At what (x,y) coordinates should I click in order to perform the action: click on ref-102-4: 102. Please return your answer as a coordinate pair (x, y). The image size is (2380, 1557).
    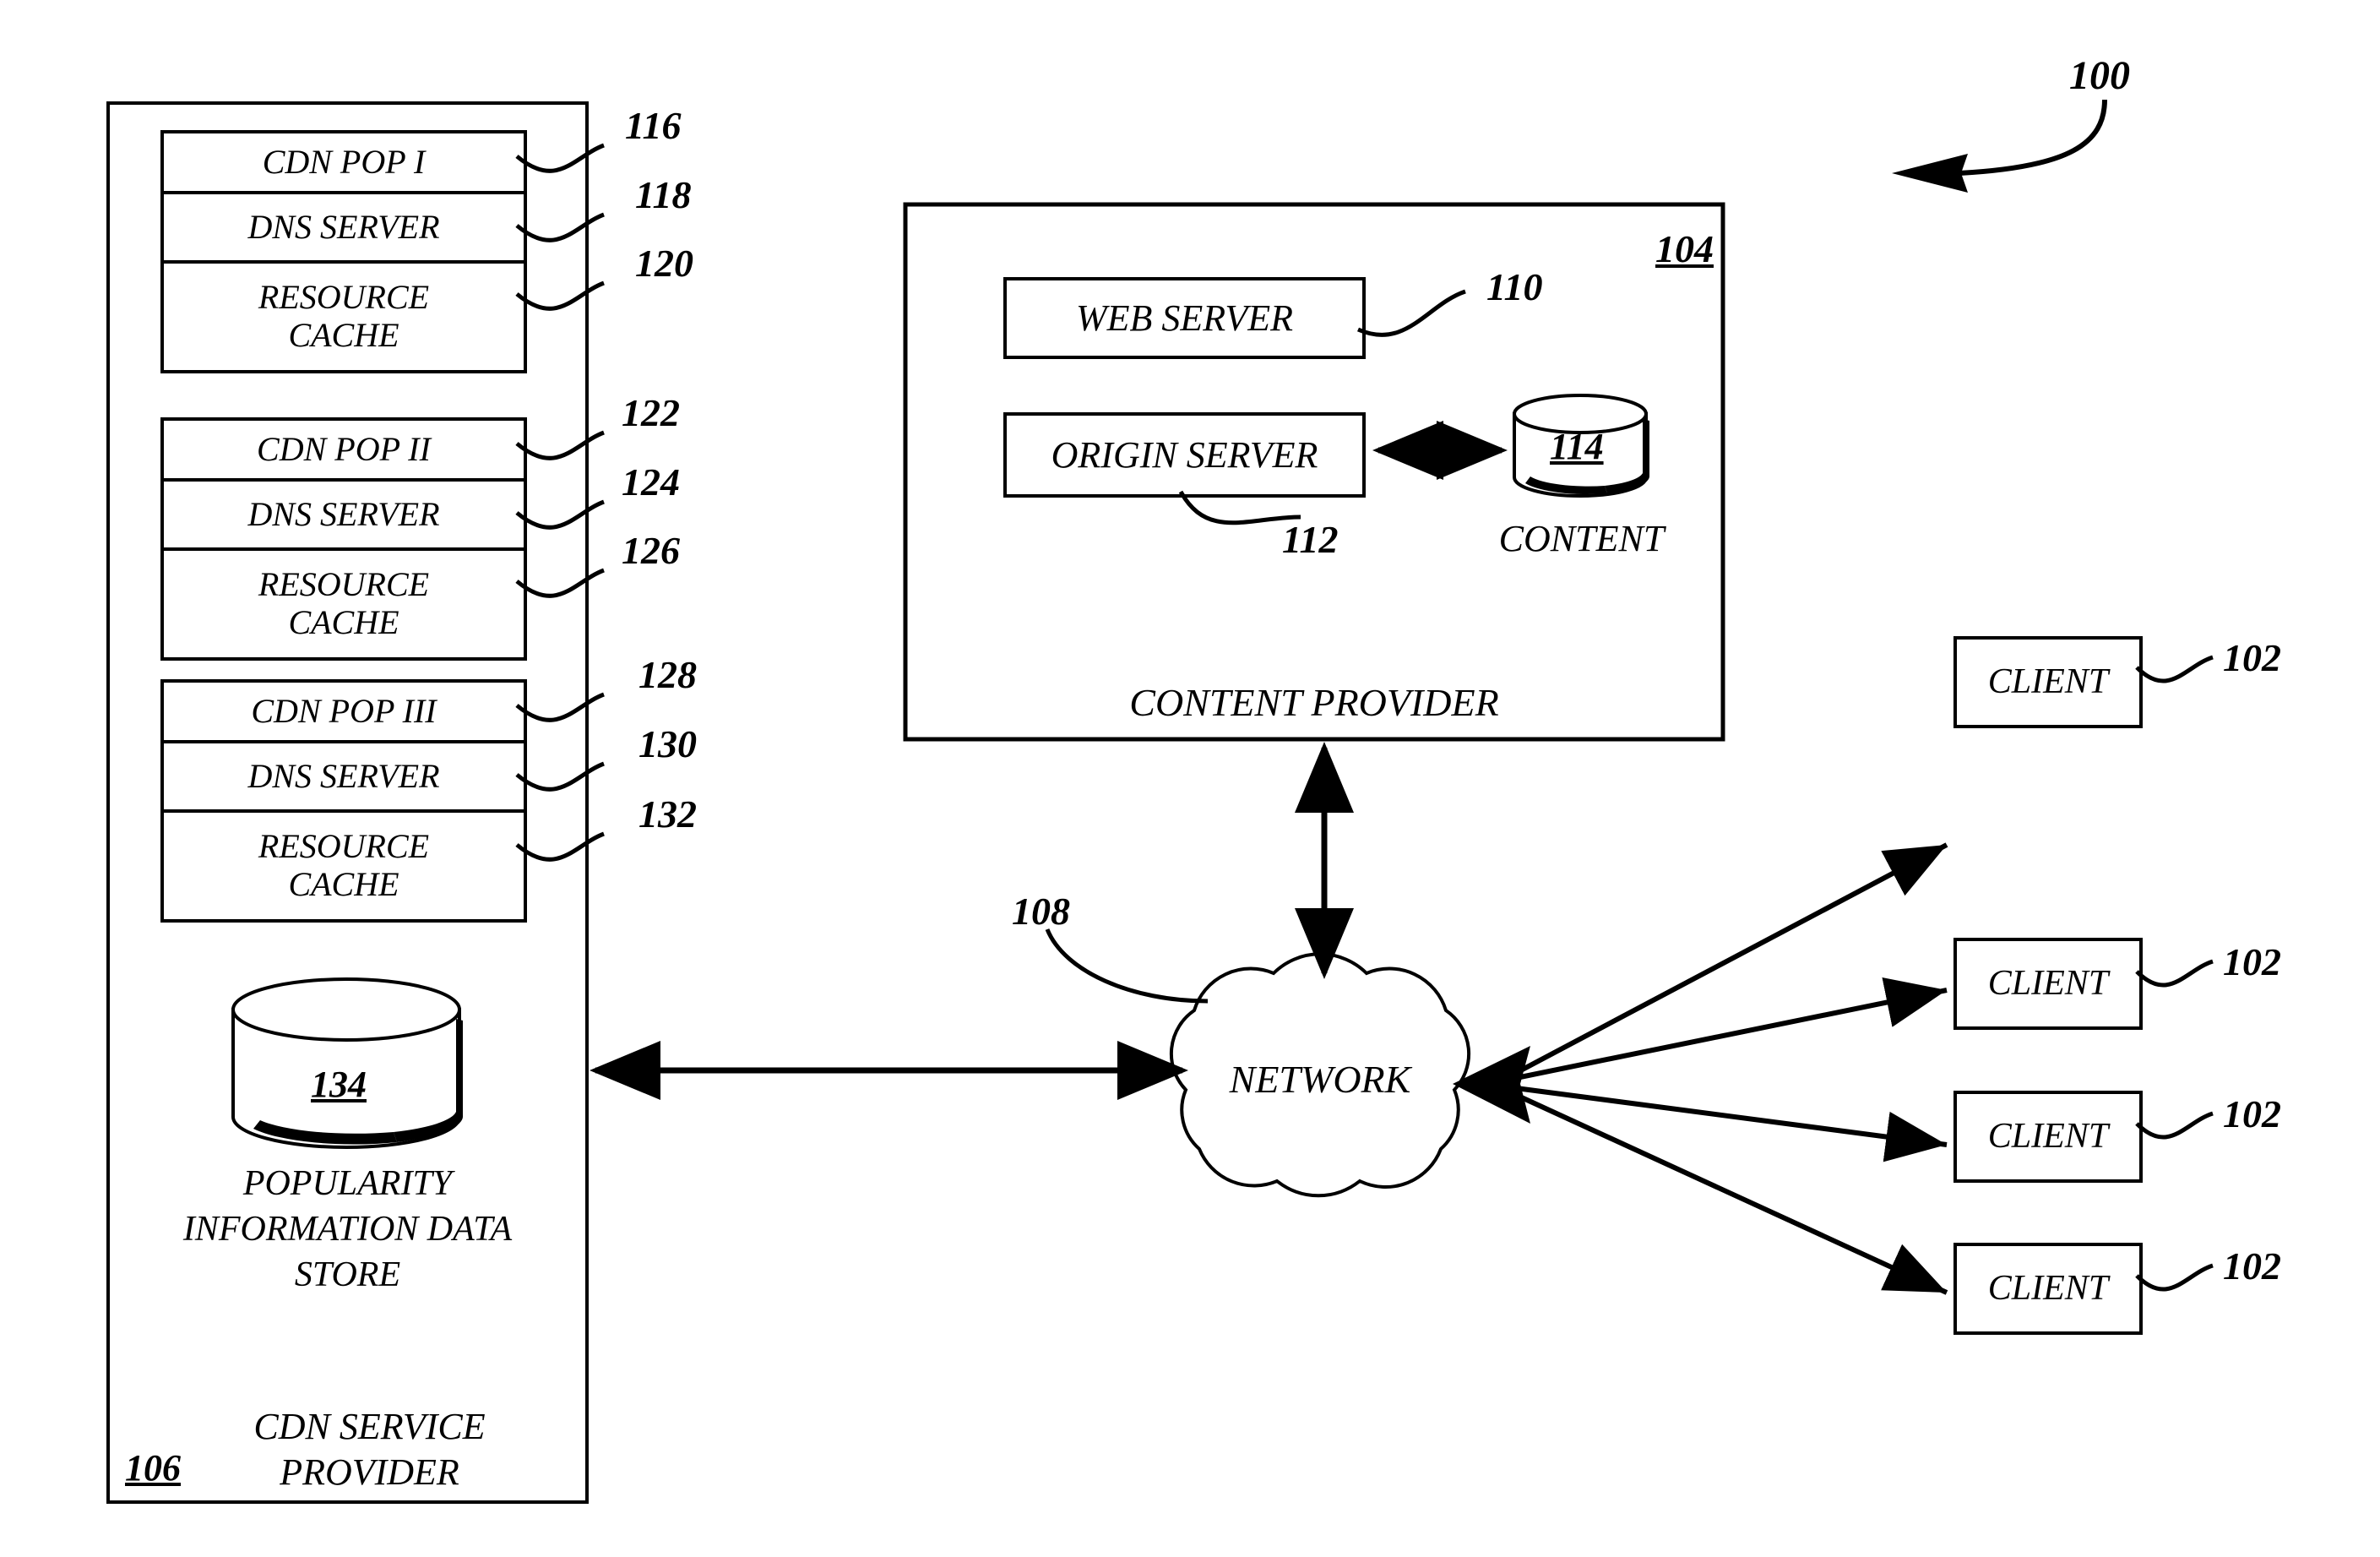
    Looking at the image, I should click on (2252, 1266).